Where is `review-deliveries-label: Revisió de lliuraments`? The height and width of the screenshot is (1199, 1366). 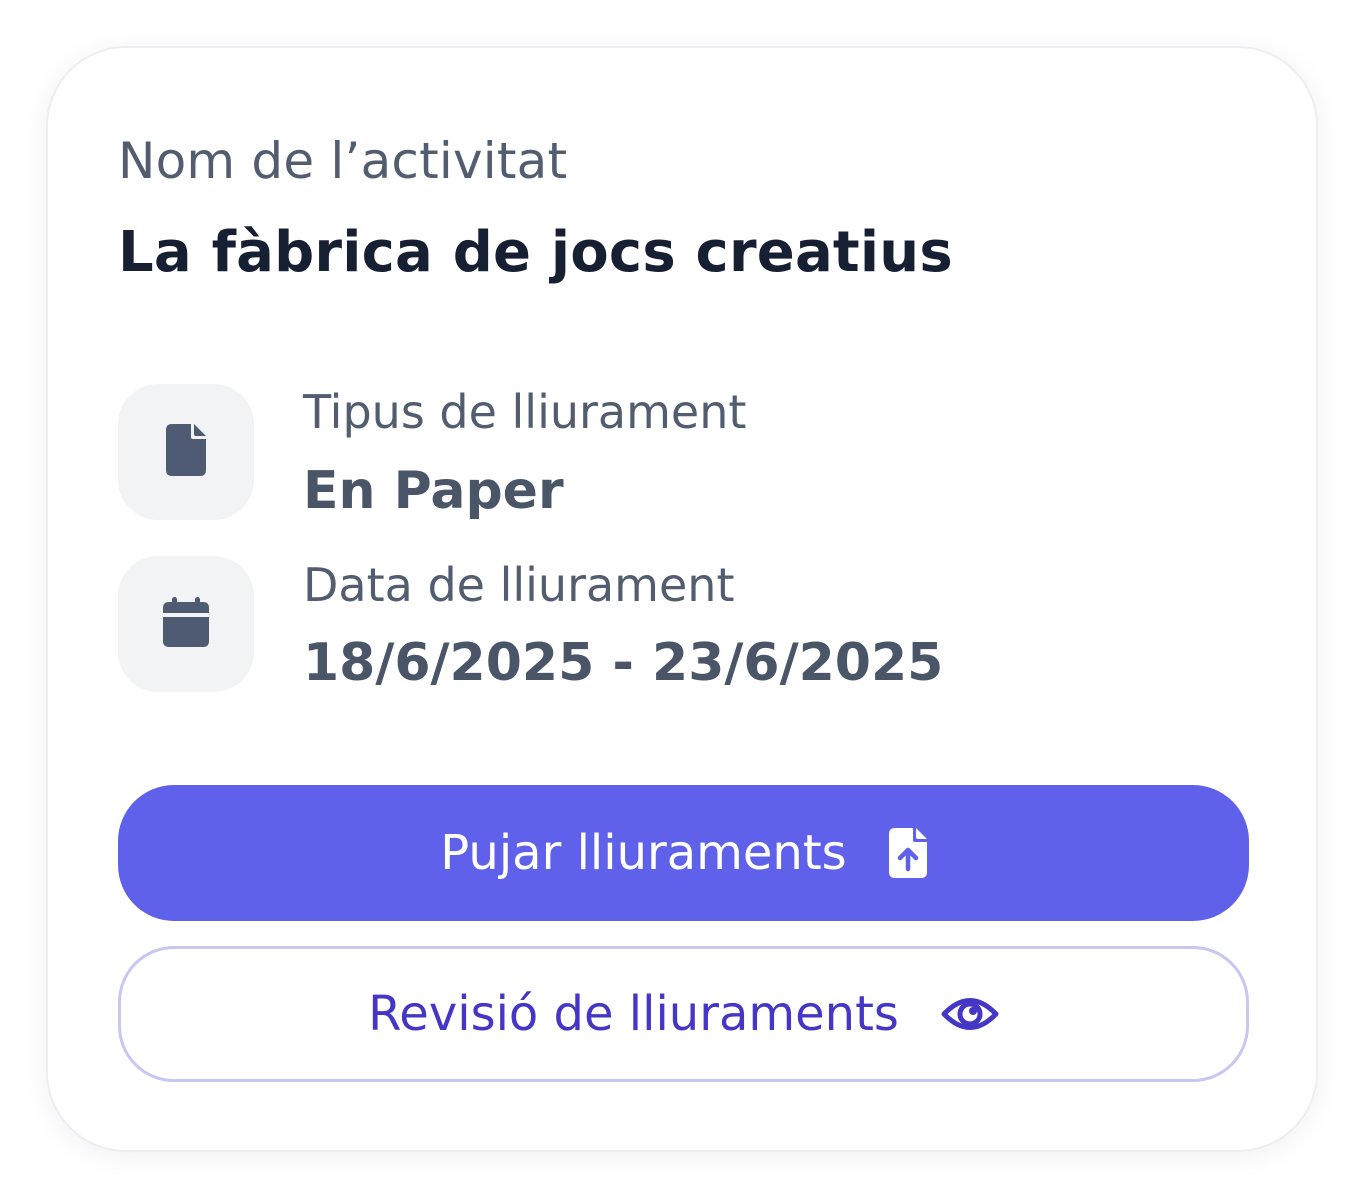 review-deliveries-label: Revisió de lliuraments is located at coordinates (633, 1014).